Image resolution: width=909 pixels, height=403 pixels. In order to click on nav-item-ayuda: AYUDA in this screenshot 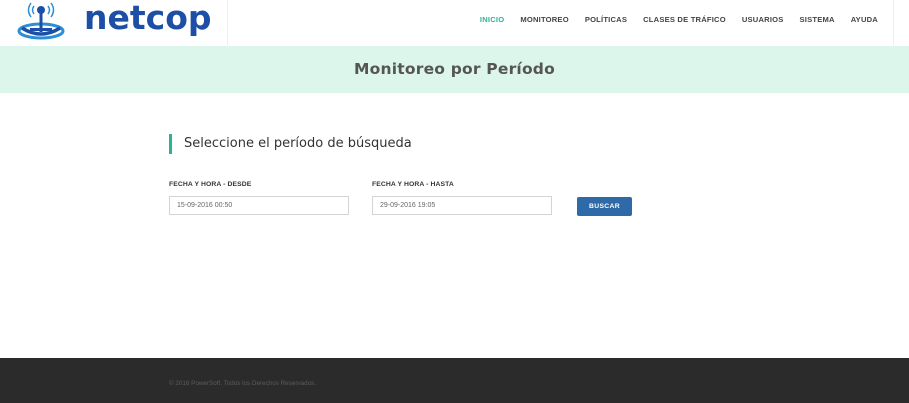, I will do `click(864, 19)`.